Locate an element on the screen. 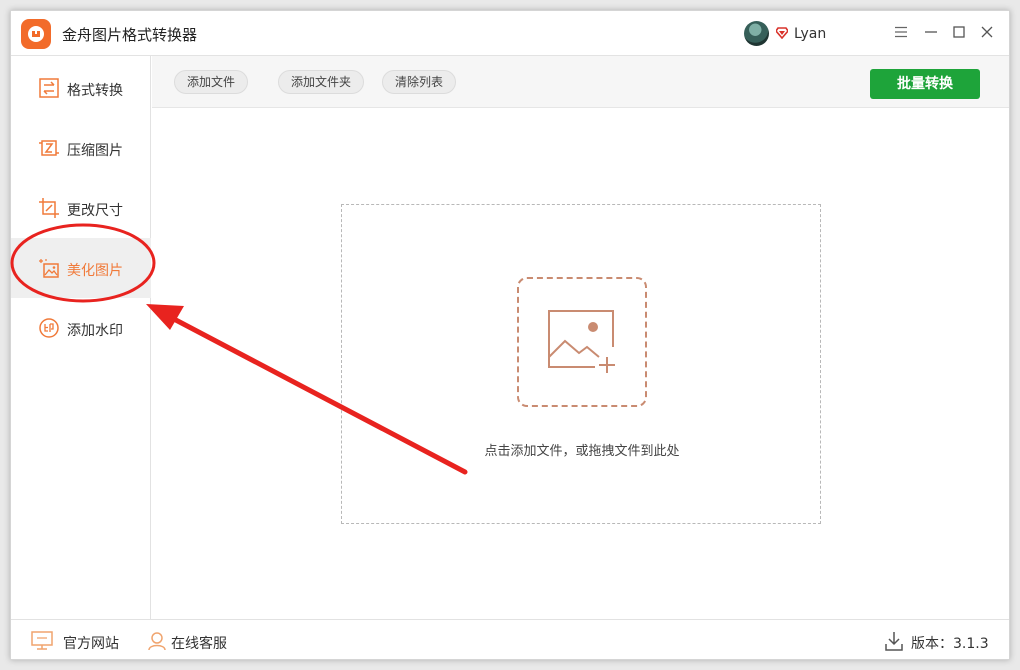  online-support-link: 在线客服 is located at coordinates (197, 641).